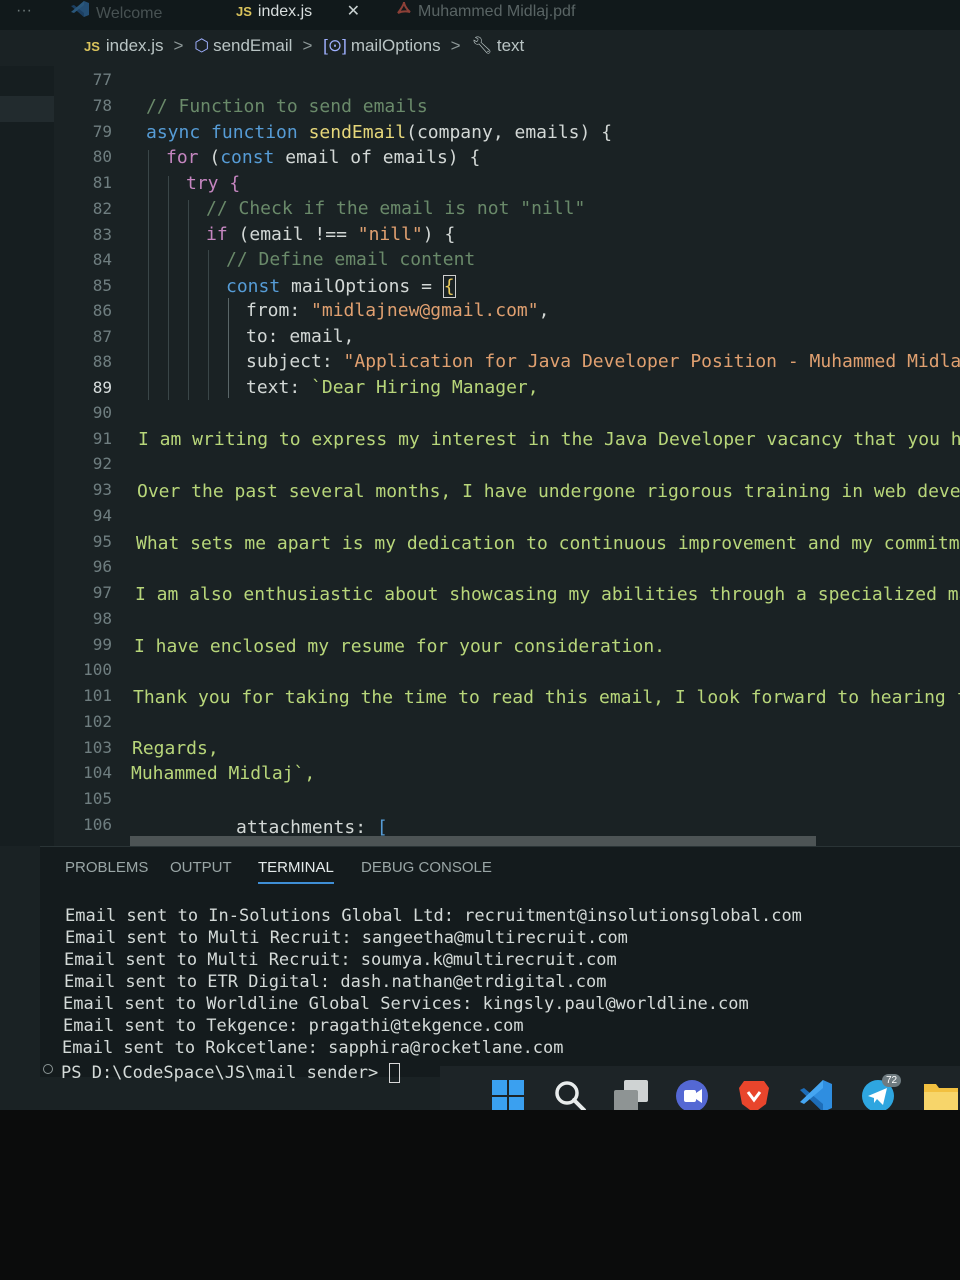 The width and height of the screenshot is (960, 1280). Describe the element at coordinates (102, 361) in the screenshot. I see `line-number: 88` at that location.